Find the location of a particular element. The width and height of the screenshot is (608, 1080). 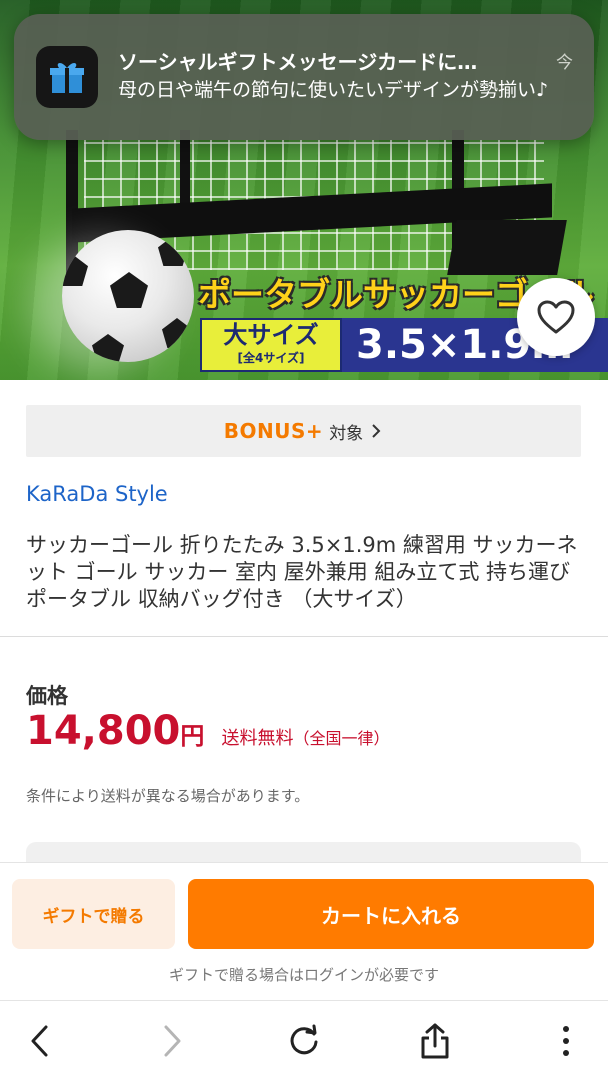

gift-login-note: ギフトで贈る場合はログインが必要です is located at coordinates (303, 975).